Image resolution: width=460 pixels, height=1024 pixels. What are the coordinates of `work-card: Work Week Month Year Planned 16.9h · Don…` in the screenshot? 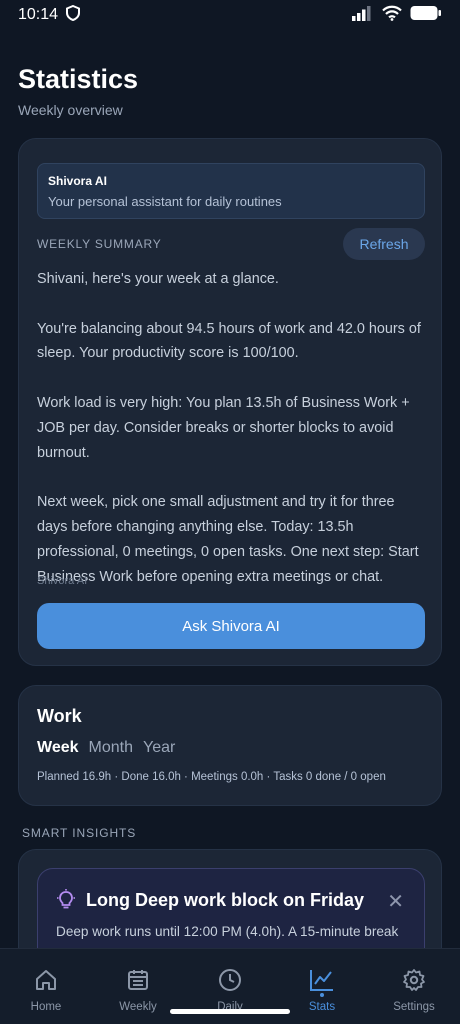 It's located at (230, 745).